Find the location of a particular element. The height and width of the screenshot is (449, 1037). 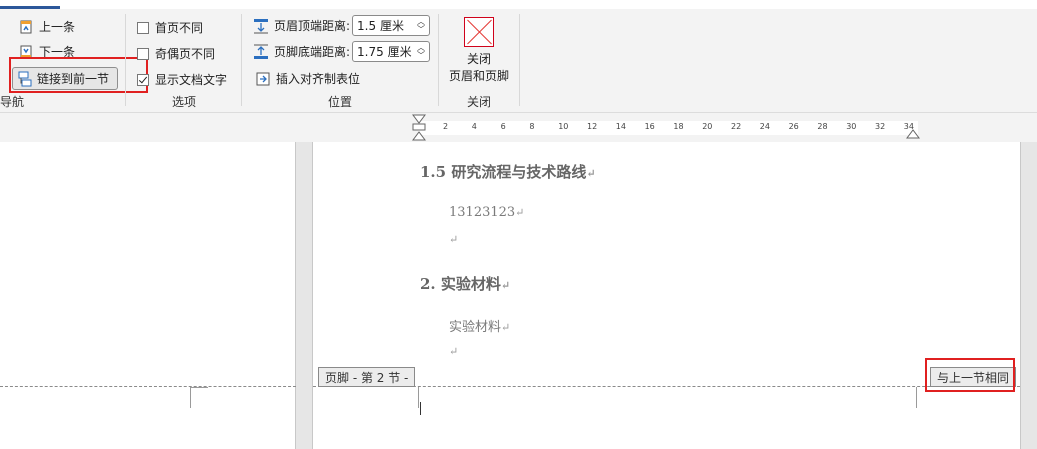

close-group-label: 关闭 is located at coordinates (479, 102).